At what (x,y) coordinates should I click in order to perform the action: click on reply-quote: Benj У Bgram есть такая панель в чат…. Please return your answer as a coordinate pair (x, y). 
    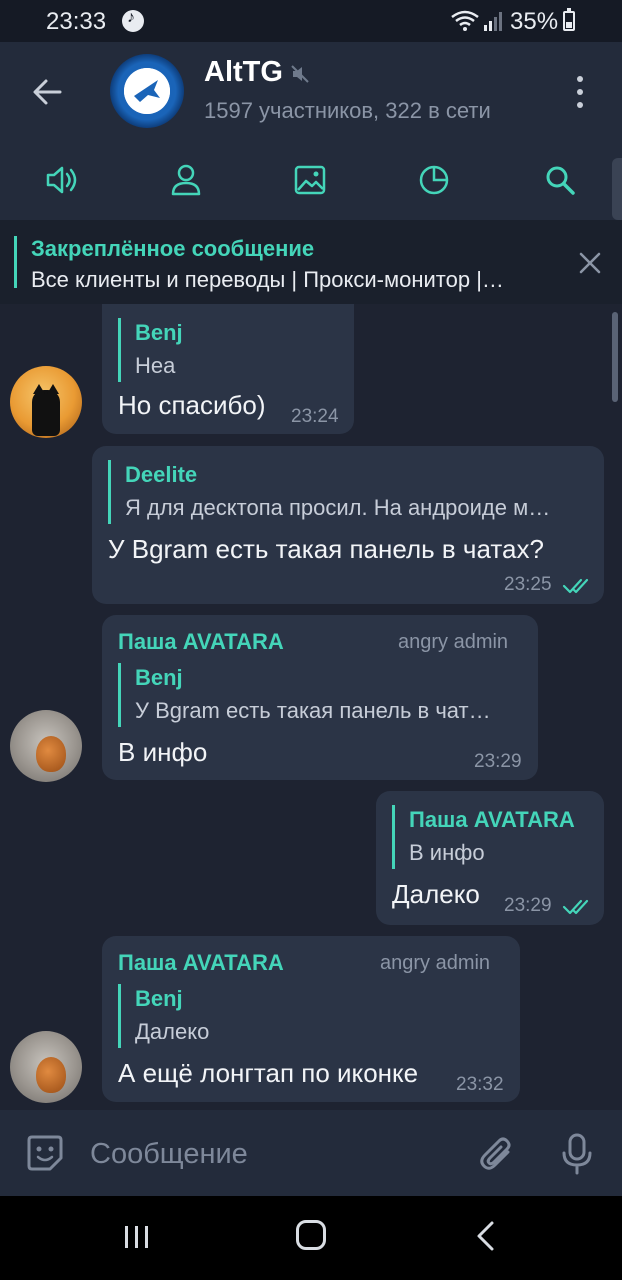
    Looking at the image, I should click on (321, 695).